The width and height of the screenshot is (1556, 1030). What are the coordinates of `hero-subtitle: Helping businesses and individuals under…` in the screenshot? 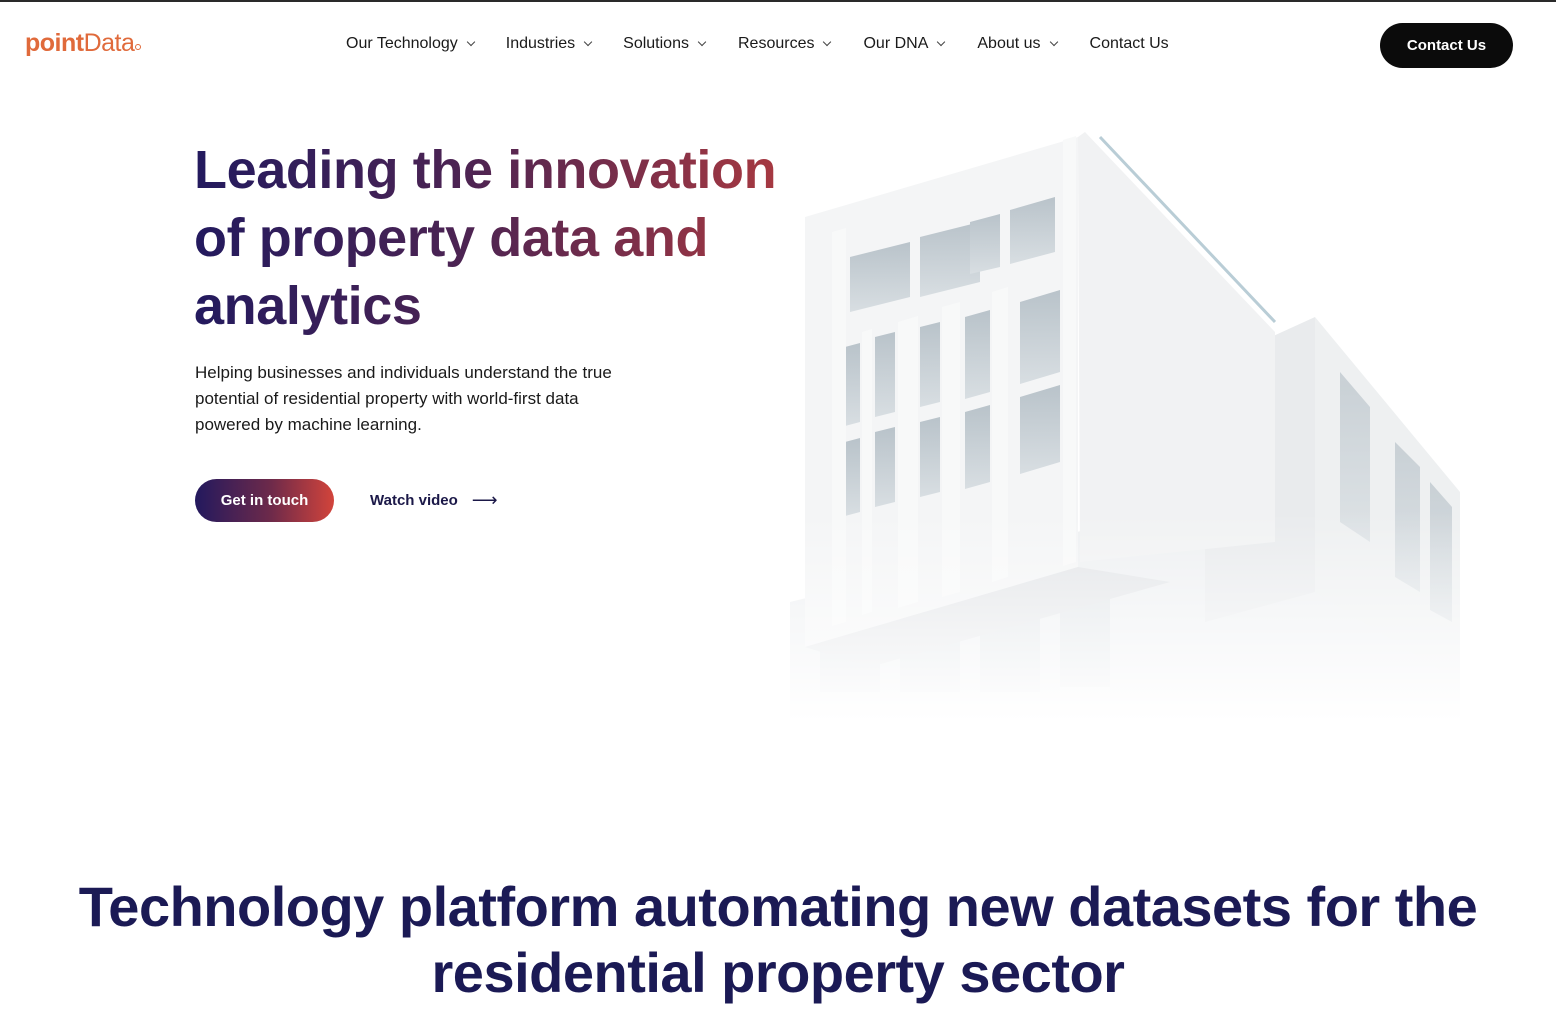 It's located at (403, 398).